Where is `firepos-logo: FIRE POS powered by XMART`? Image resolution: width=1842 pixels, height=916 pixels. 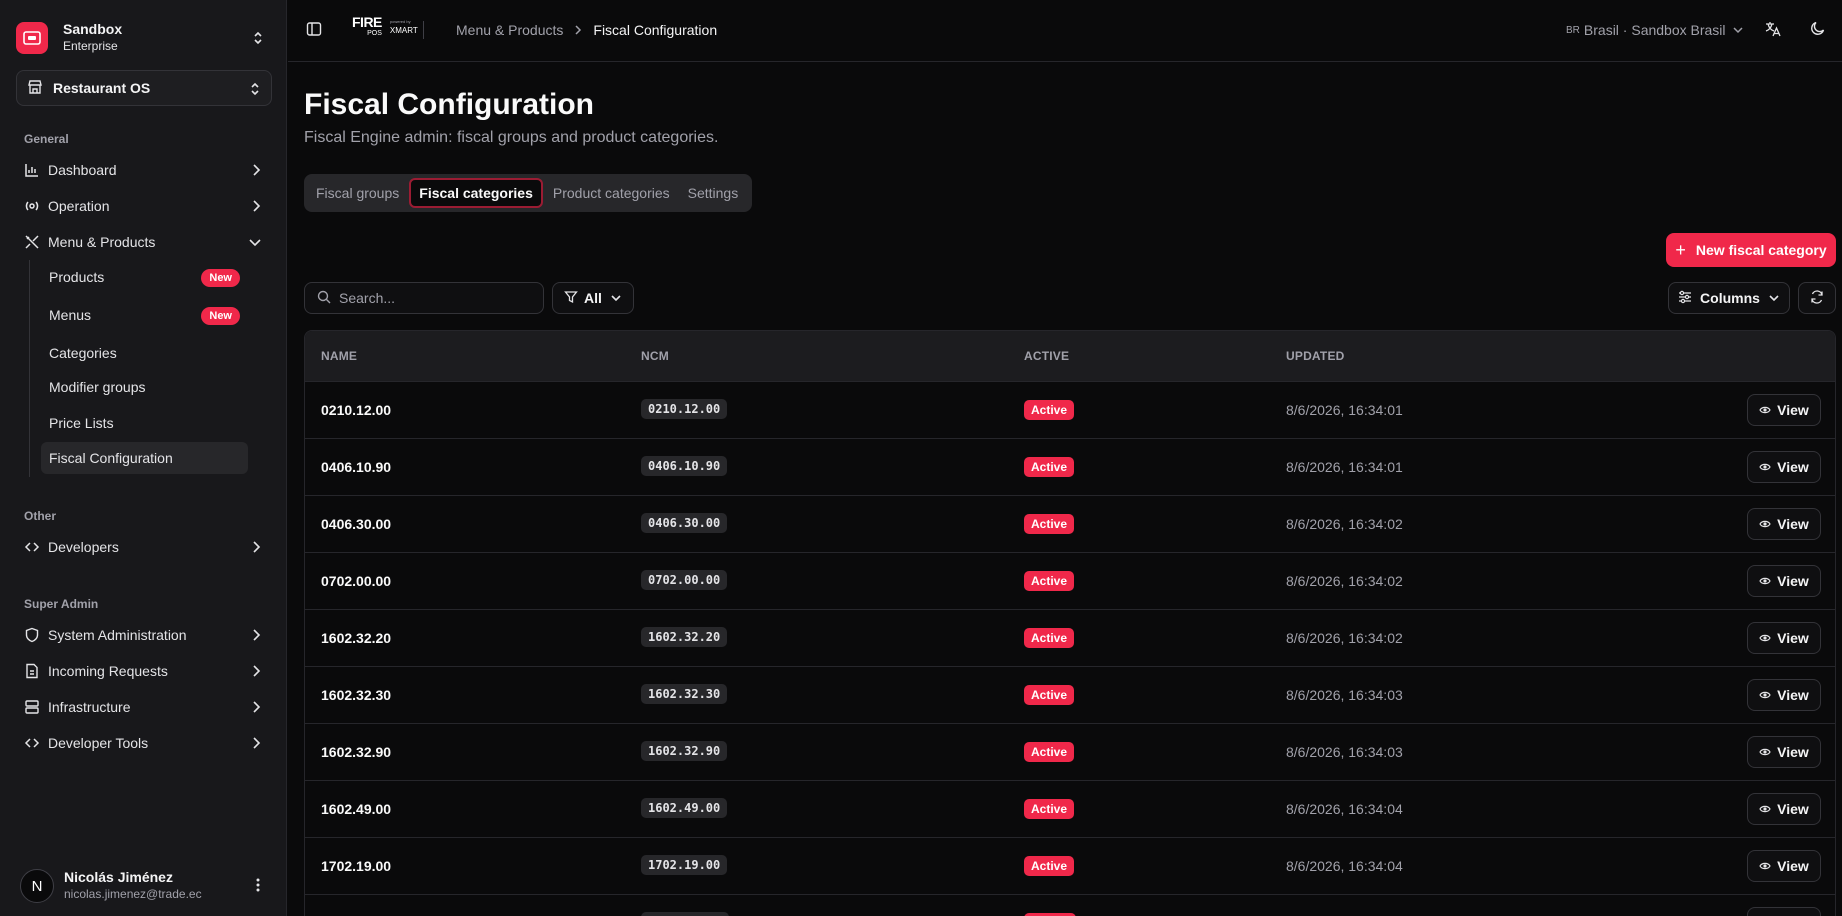
firepos-logo: FIRE POS powered by XMART is located at coordinates (385, 26).